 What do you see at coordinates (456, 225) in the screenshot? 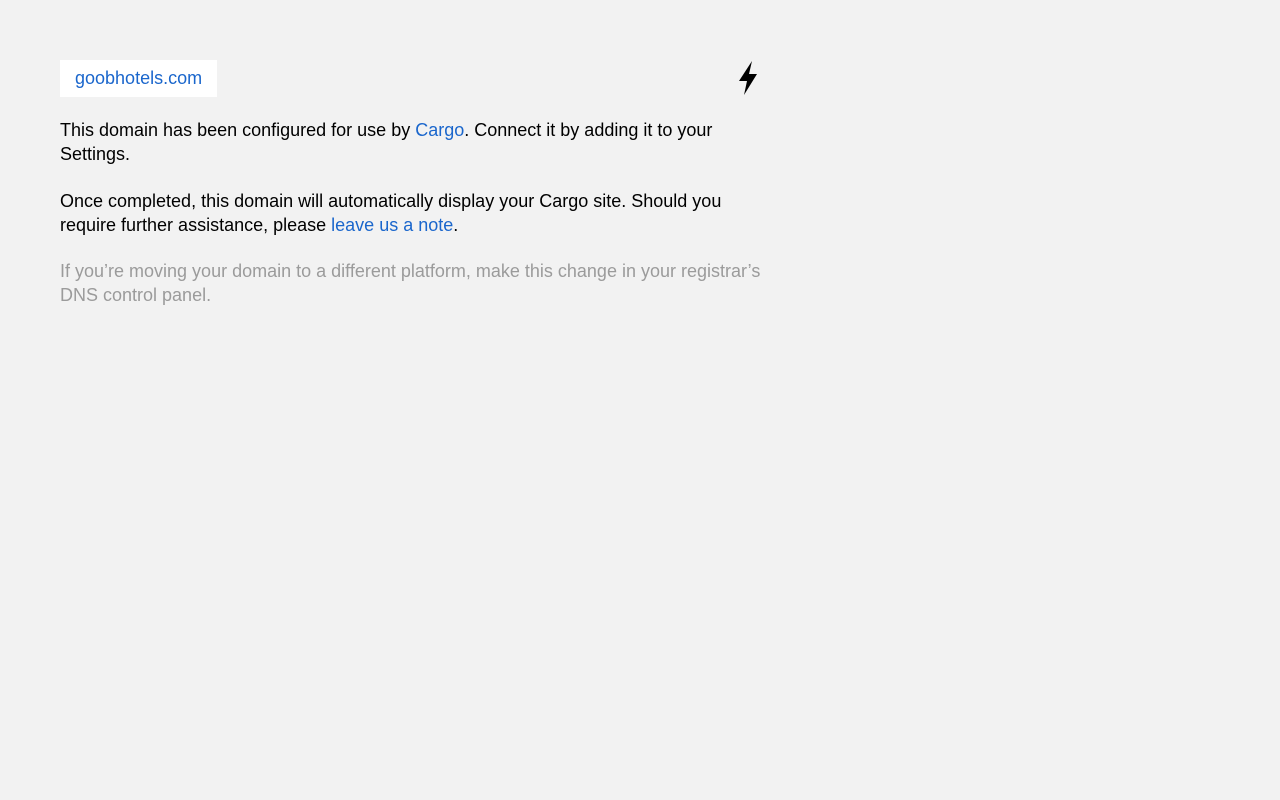
I see `completion-message-text-end: .` at bounding box center [456, 225].